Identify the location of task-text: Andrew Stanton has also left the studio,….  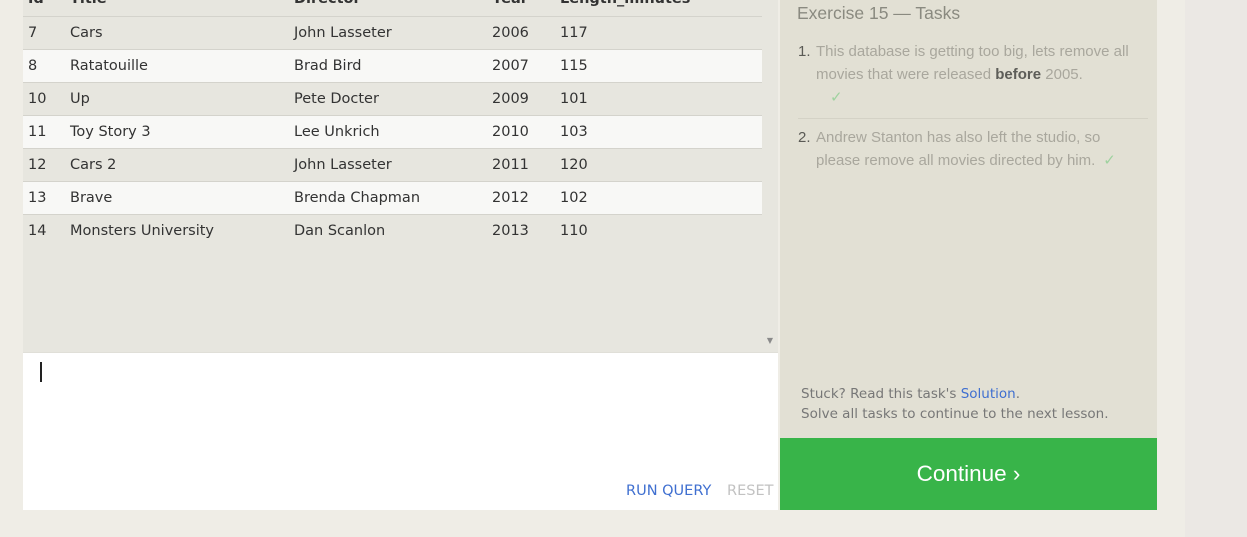
(958, 149).